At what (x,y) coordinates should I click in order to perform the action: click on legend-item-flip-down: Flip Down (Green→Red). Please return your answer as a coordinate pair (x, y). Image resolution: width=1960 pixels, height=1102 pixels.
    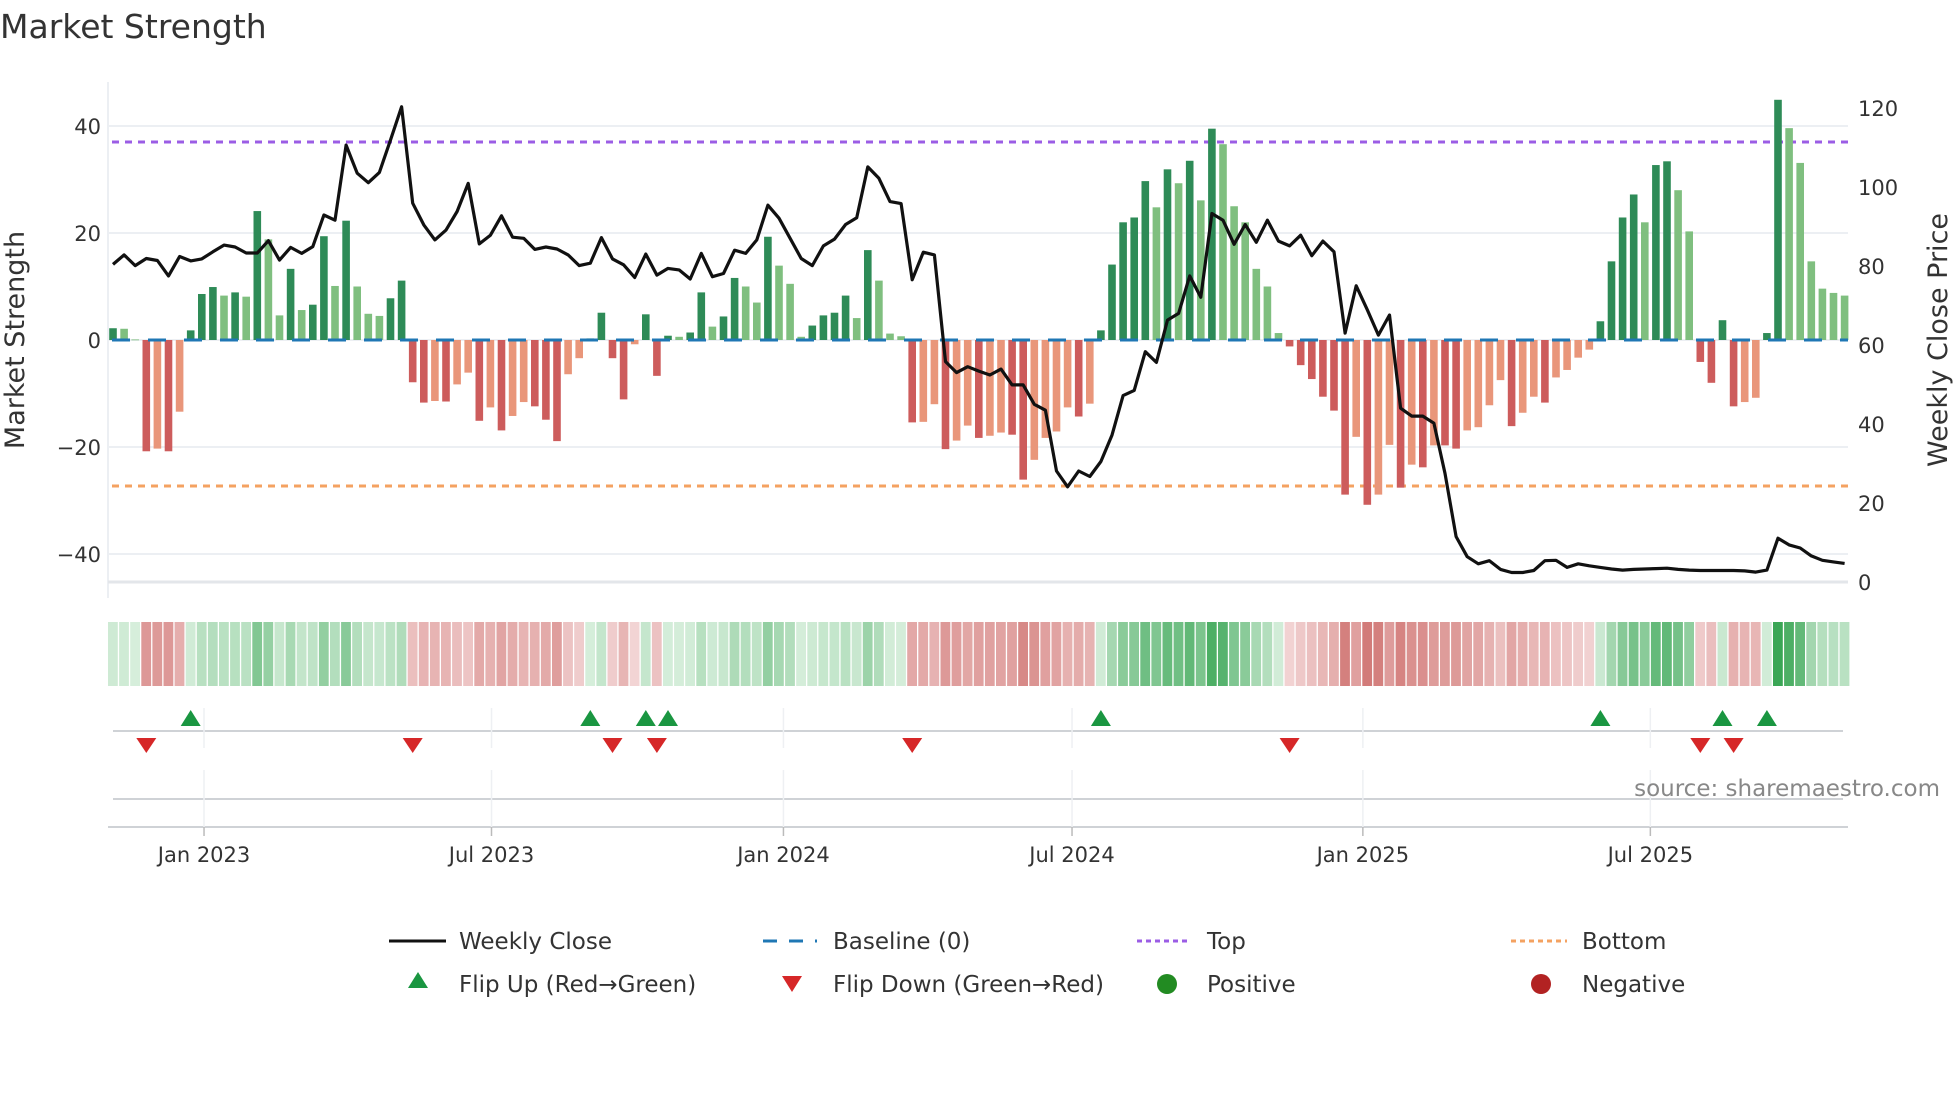
    Looking at the image, I should click on (943, 985).